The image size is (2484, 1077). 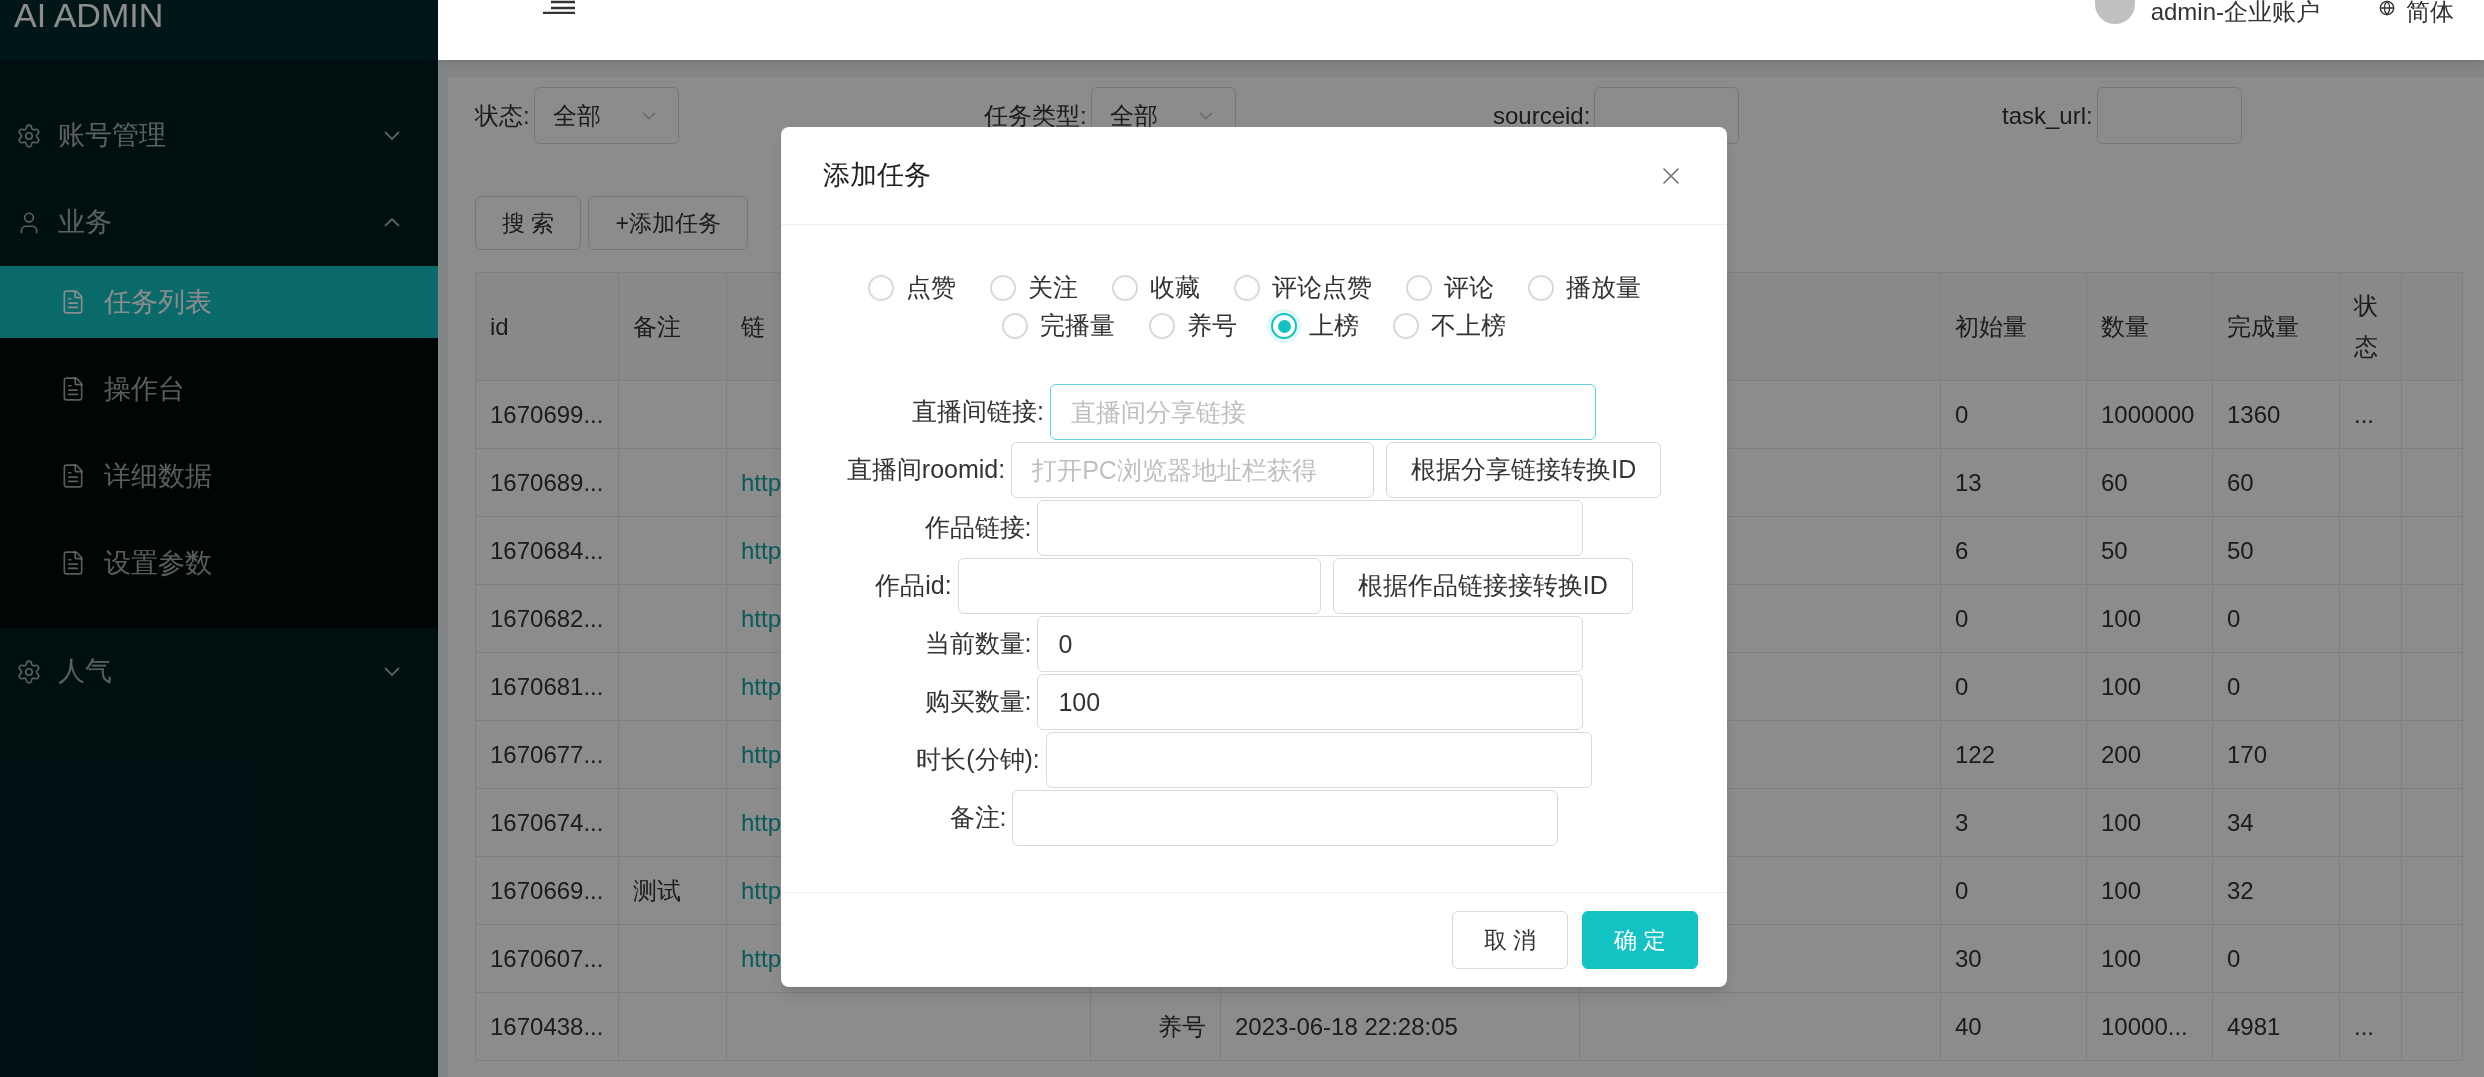 I want to click on table-cell-text: 13, so click(x=1968, y=482).